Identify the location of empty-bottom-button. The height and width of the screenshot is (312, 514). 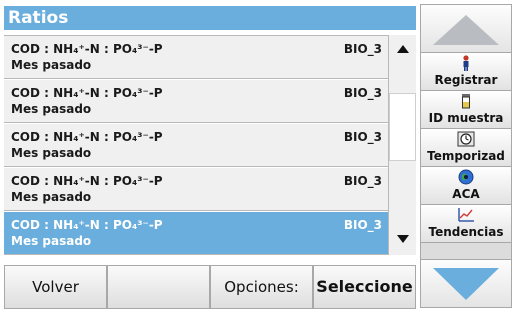
(158, 287).